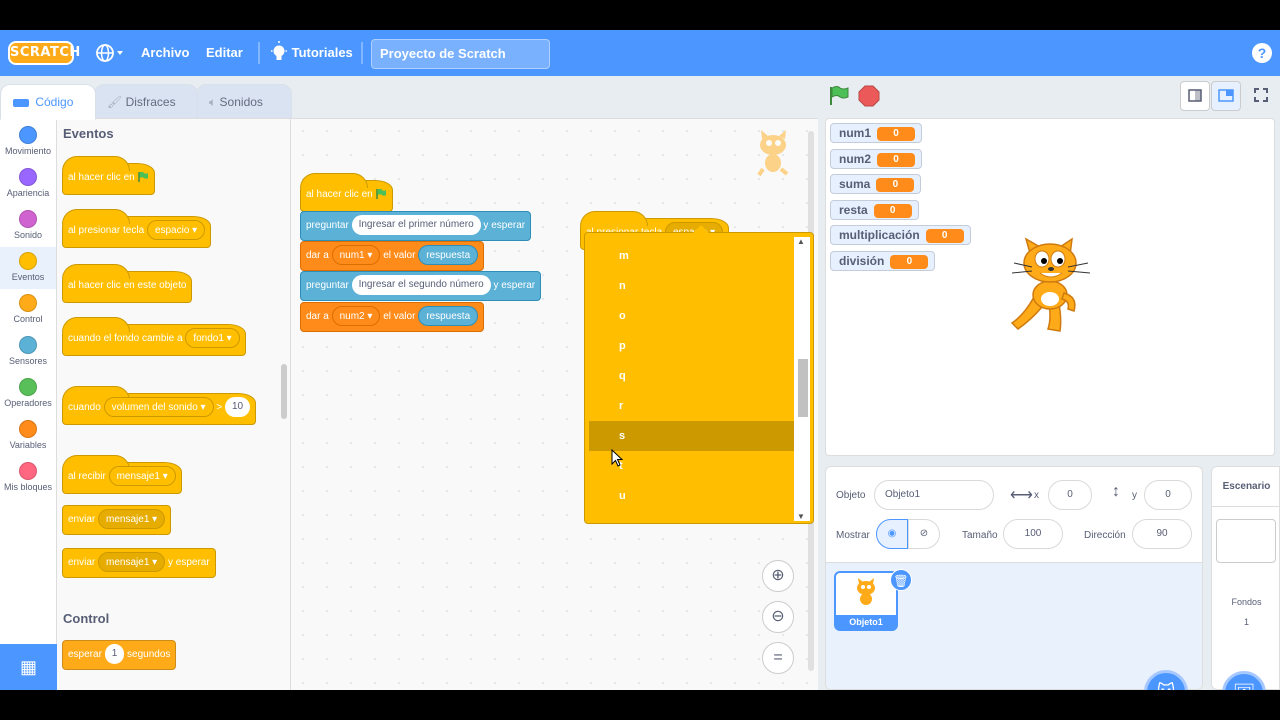 The height and width of the screenshot is (720, 1280). Describe the element at coordinates (392, 317) in the screenshot. I see `script-set-num2: dar a num2 ▾ el valor respuesta` at that location.